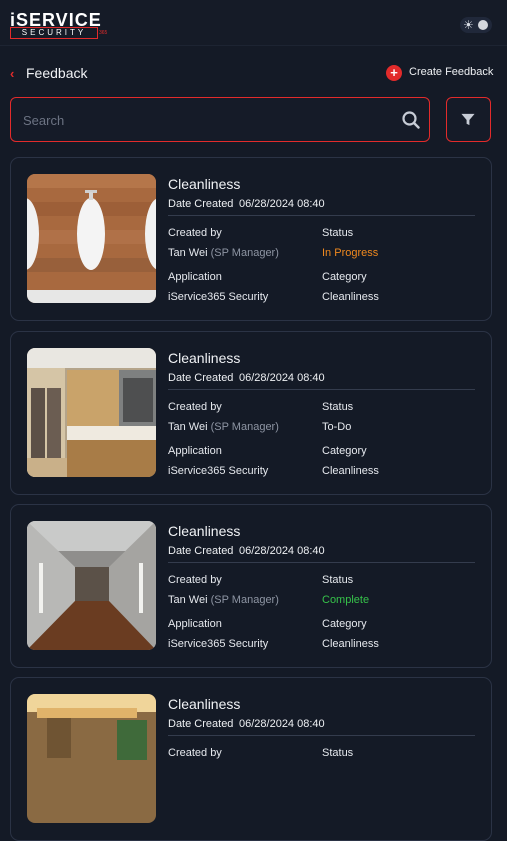  What do you see at coordinates (350, 253) in the screenshot?
I see `status-value: In Progress` at bounding box center [350, 253].